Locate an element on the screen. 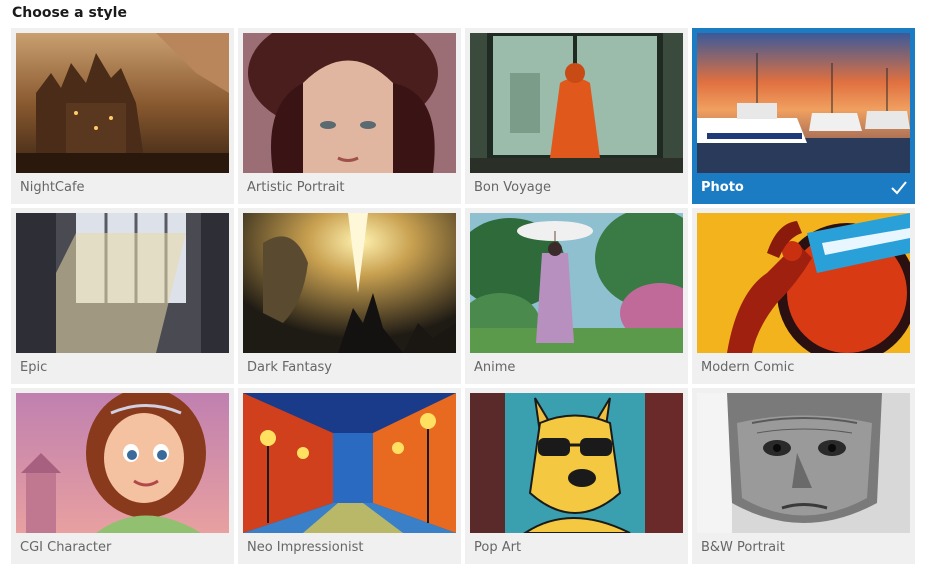  style-card-neo-impressionist: Neo Impressionist is located at coordinates (349, 476).